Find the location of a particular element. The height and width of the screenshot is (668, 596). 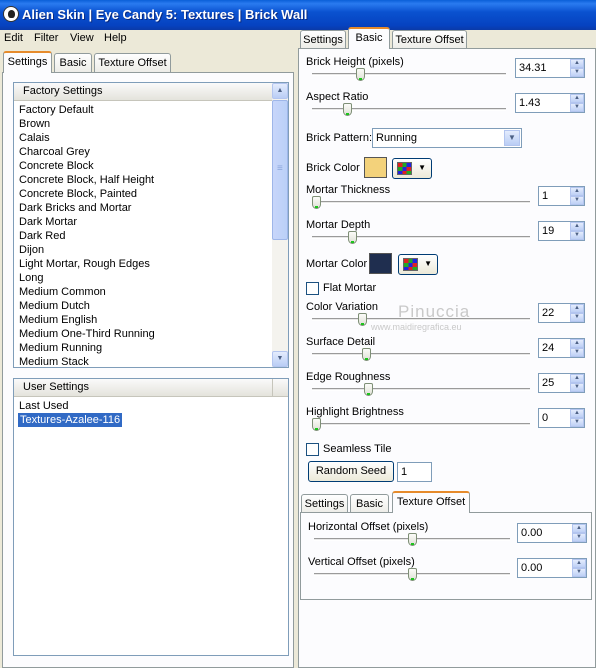

list-item: Medium Running is located at coordinates (60, 348).